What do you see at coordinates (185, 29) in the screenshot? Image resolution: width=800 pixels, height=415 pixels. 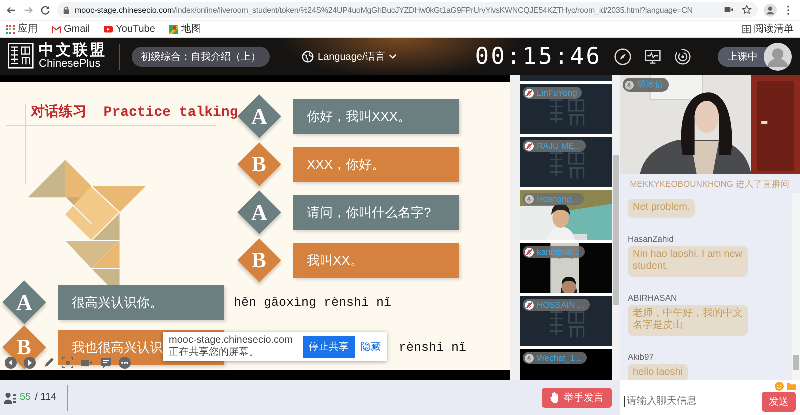 I see `bookmark-link: 地图` at bounding box center [185, 29].